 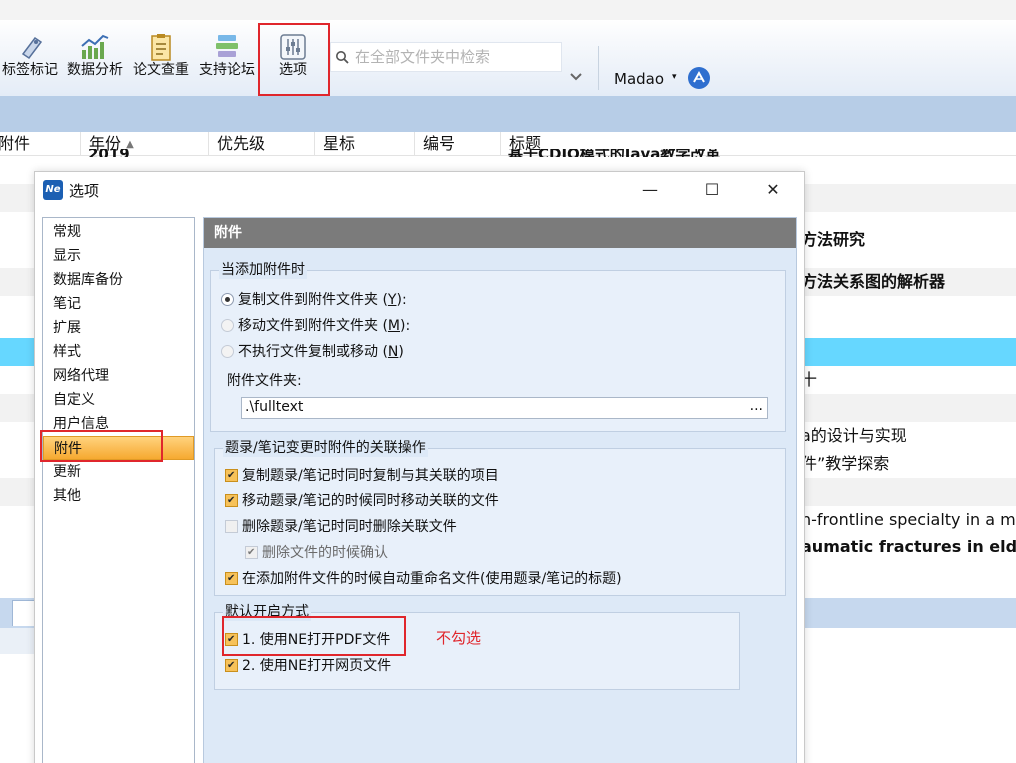 I want to click on attachments-highlight-box, so click(x=101, y=446).